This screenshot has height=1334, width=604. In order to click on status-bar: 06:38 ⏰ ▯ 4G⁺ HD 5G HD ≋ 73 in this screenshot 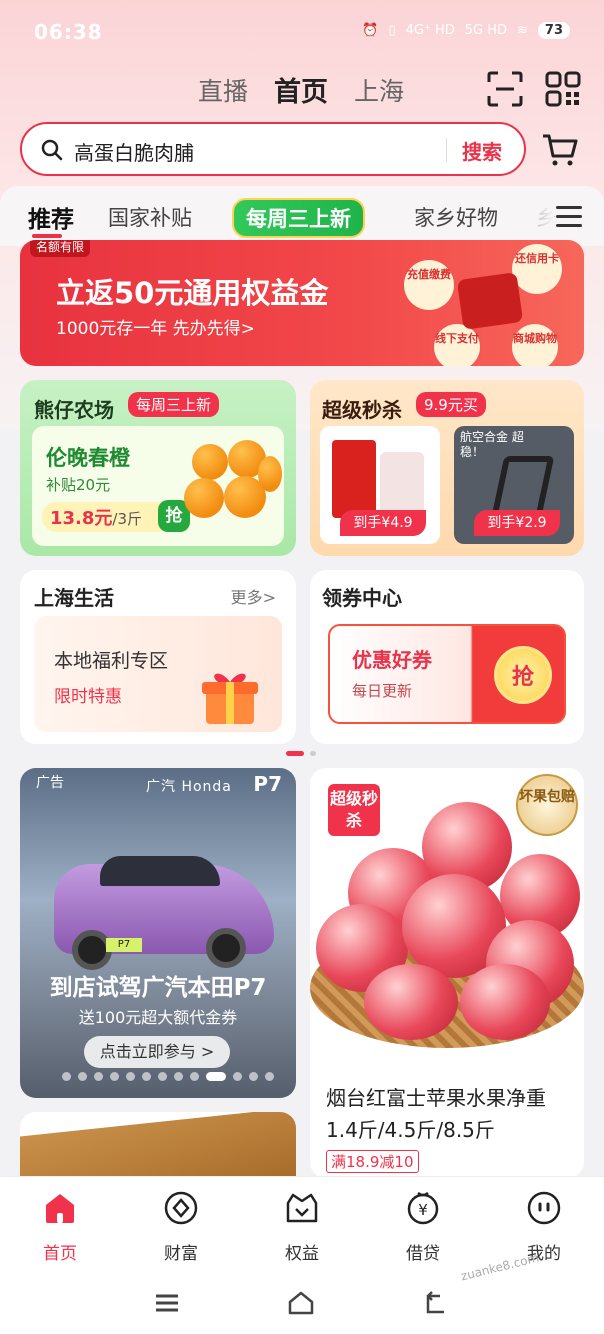, I will do `click(302, 33)`.